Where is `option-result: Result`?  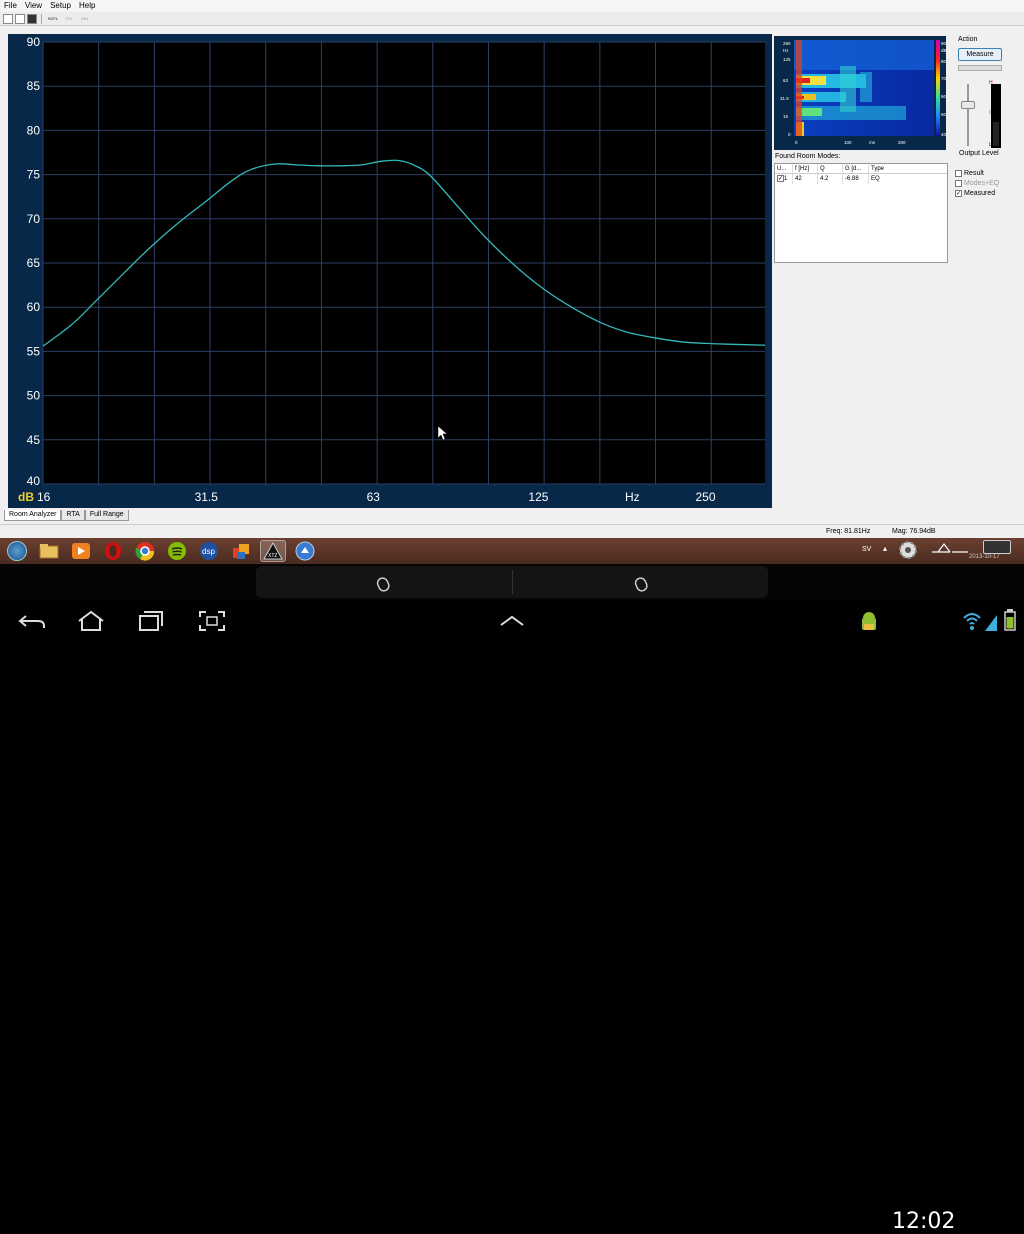 option-result: Result is located at coordinates (985, 173).